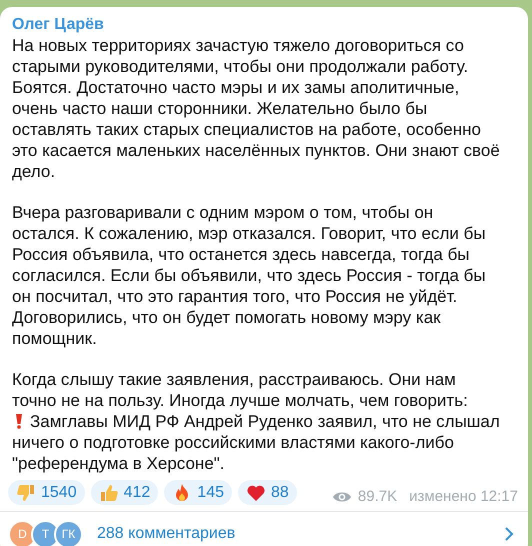 This screenshot has height=546, width=532. What do you see at coordinates (68, 533) in the screenshot?
I see `avatar: ГК` at bounding box center [68, 533].